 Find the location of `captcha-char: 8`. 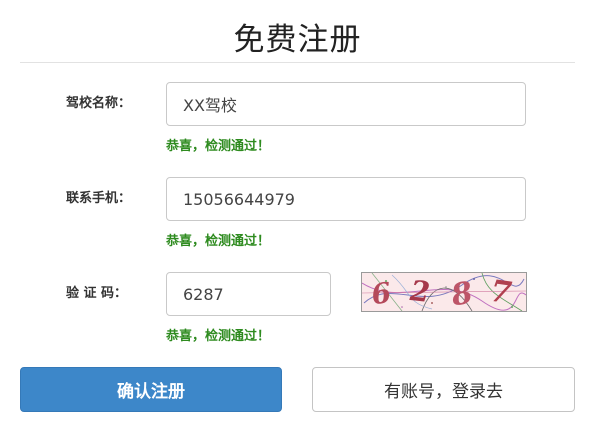

captcha-char: 8 is located at coordinates (462, 293).